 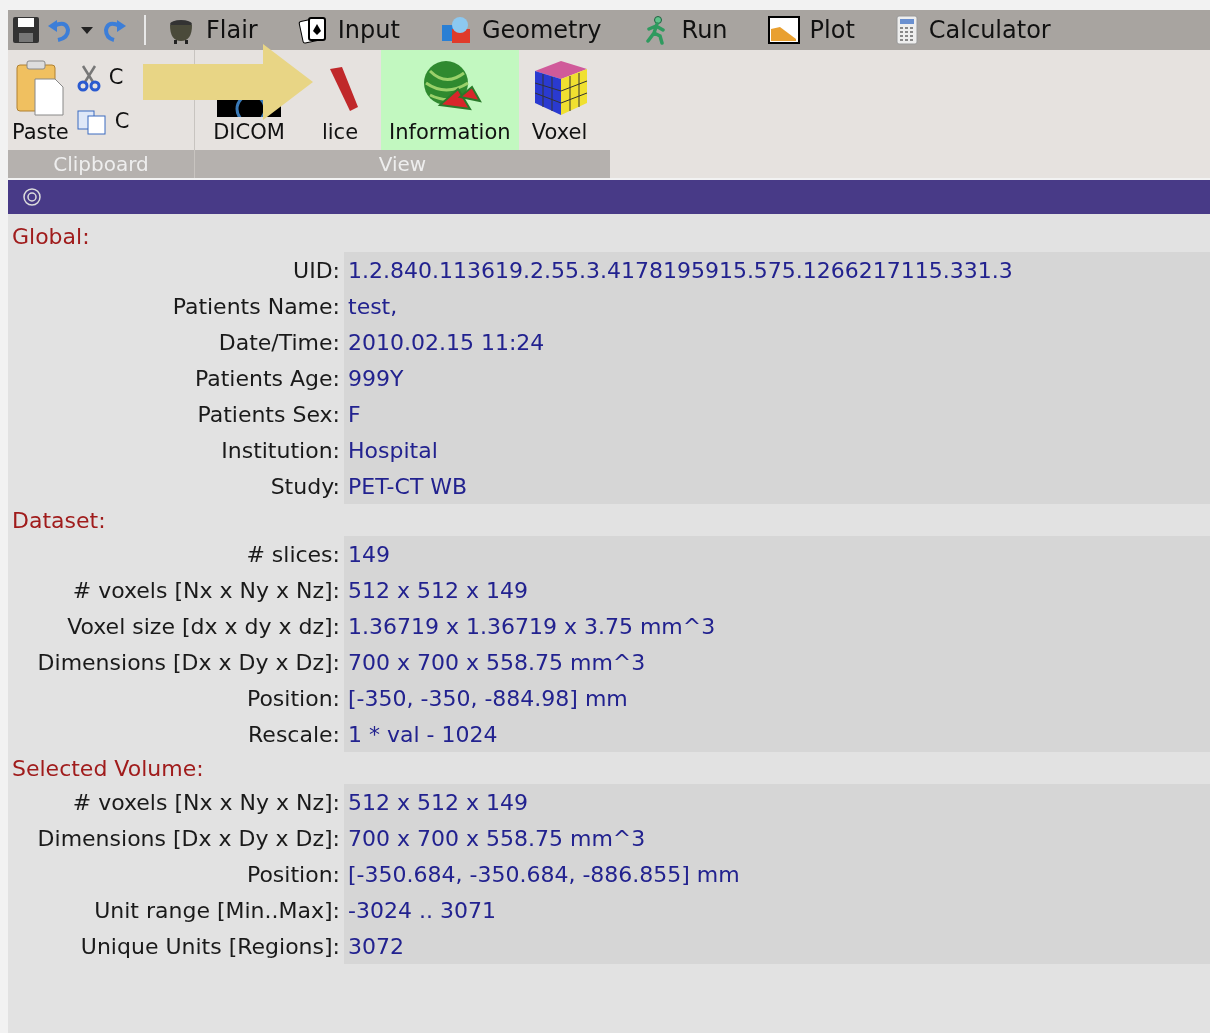 I want to click on section-title: Dataset:, so click(x=59, y=520).